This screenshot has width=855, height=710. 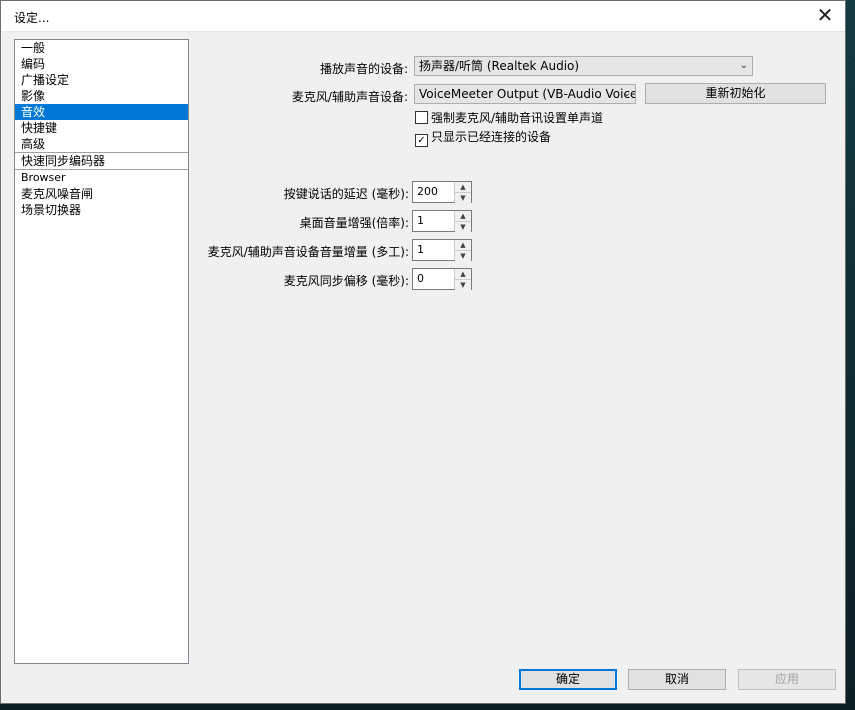 I want to click on playback-device-dropdown: 扬声器/听筒 (Realtek Audio) ⌄, so click(x=583, y=66).